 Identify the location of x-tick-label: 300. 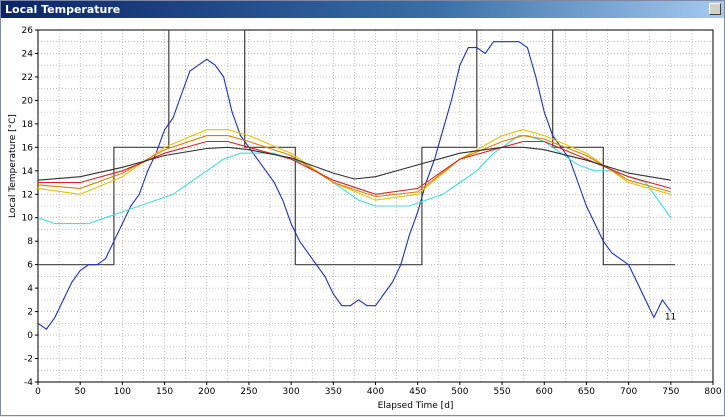
(291, 392).